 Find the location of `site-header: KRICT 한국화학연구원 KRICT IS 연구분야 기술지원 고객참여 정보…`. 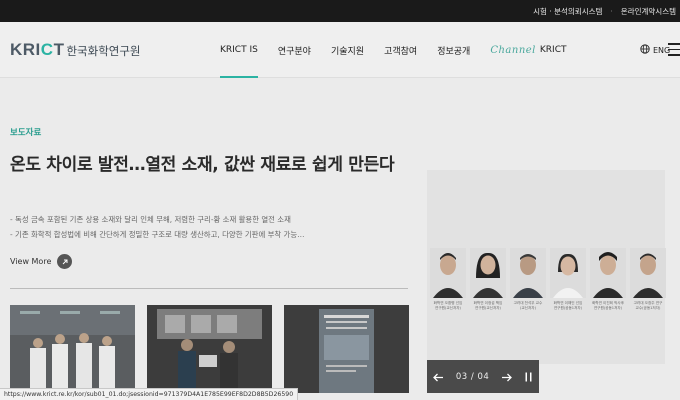

site-header: KRICT 한국화학연구원 KRICT IS 연구분야 기술지원 고객참여 정보… is located at coordinates (340, 50).